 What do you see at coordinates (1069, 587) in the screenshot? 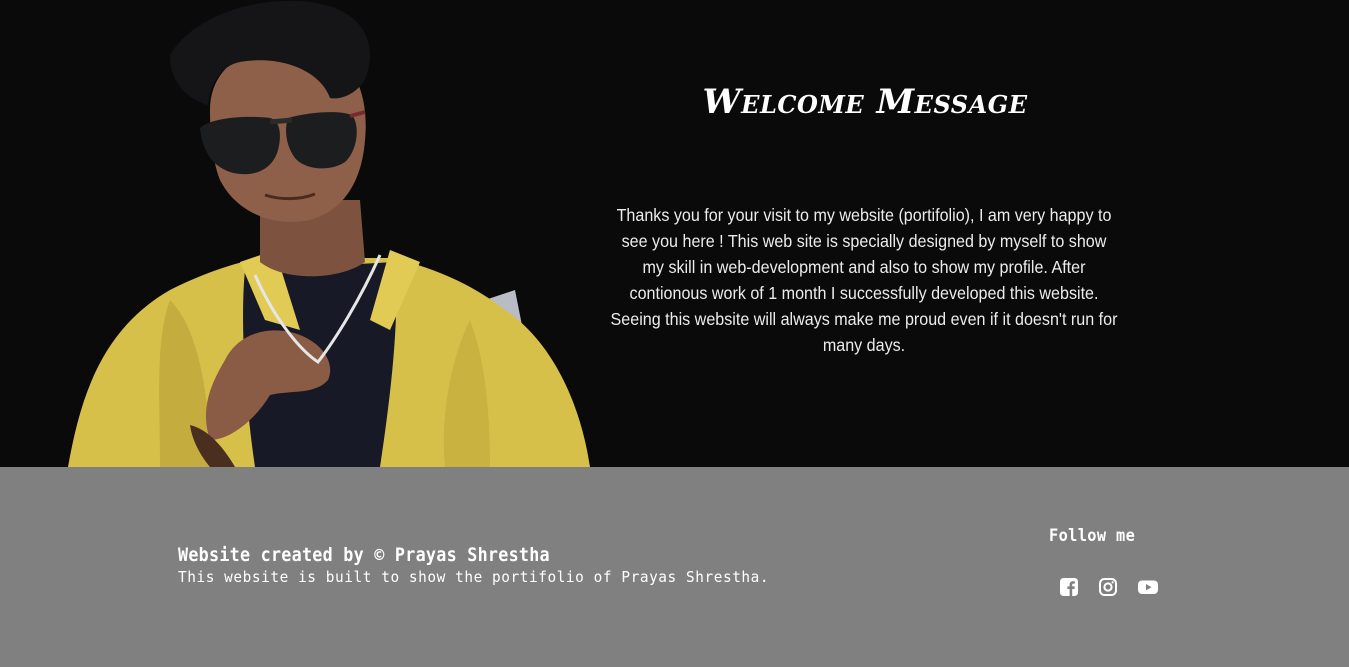
I see `facebook-icon` at bounding box center [1069, 587].